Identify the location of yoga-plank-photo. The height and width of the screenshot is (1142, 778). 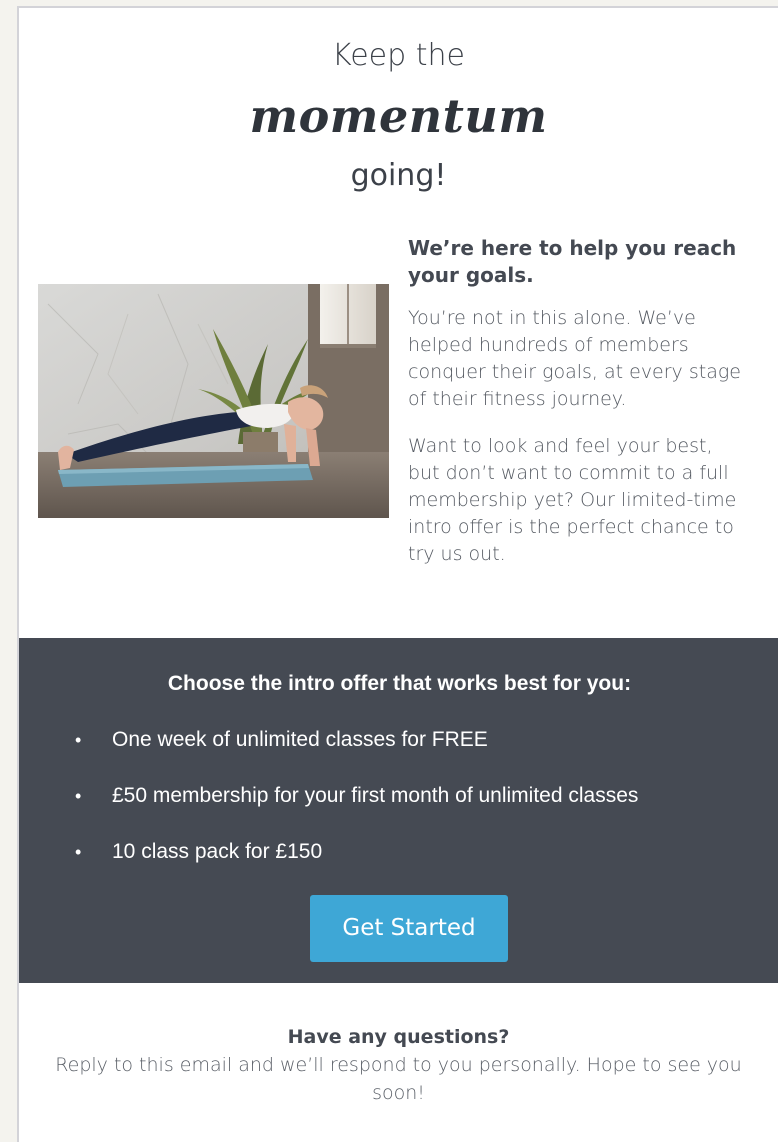
(213, 401).